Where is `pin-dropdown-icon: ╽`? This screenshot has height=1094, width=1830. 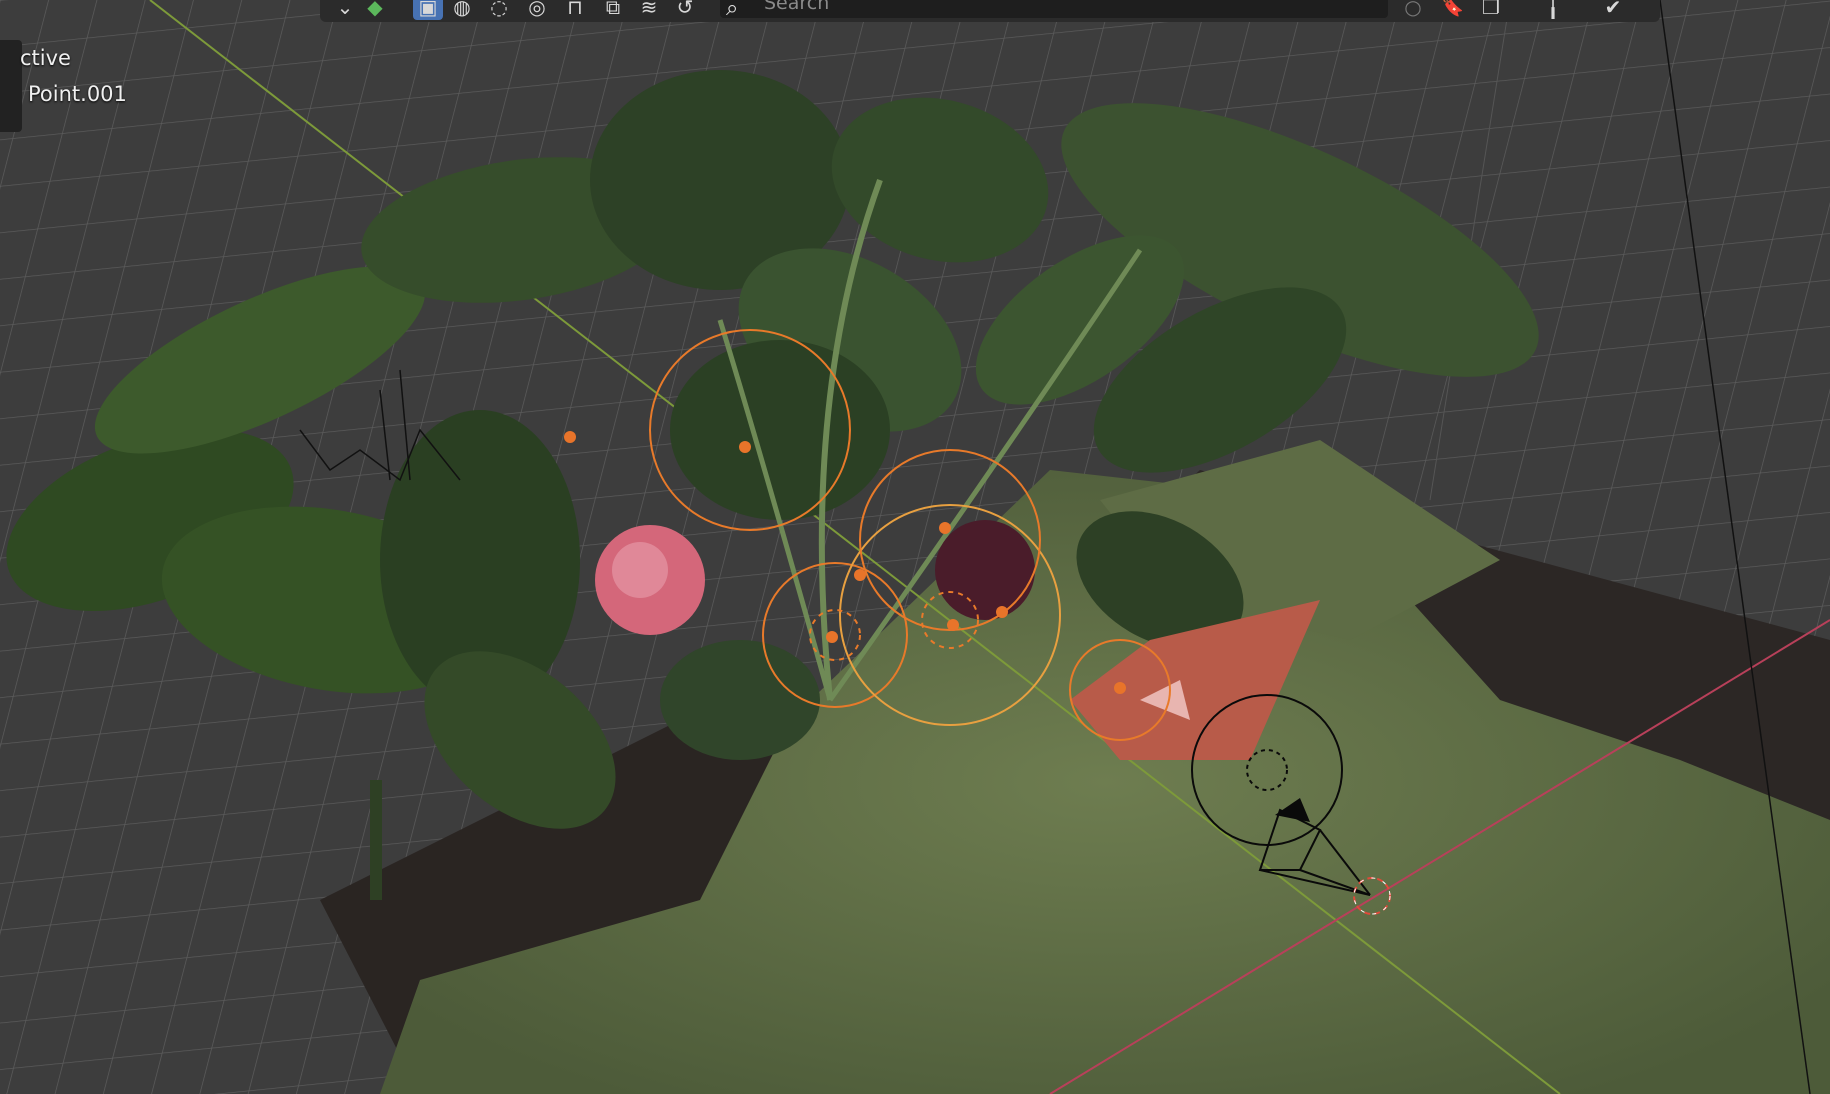 pin-dropdown-icon: ╽ is located at coordinates (1553, 10).